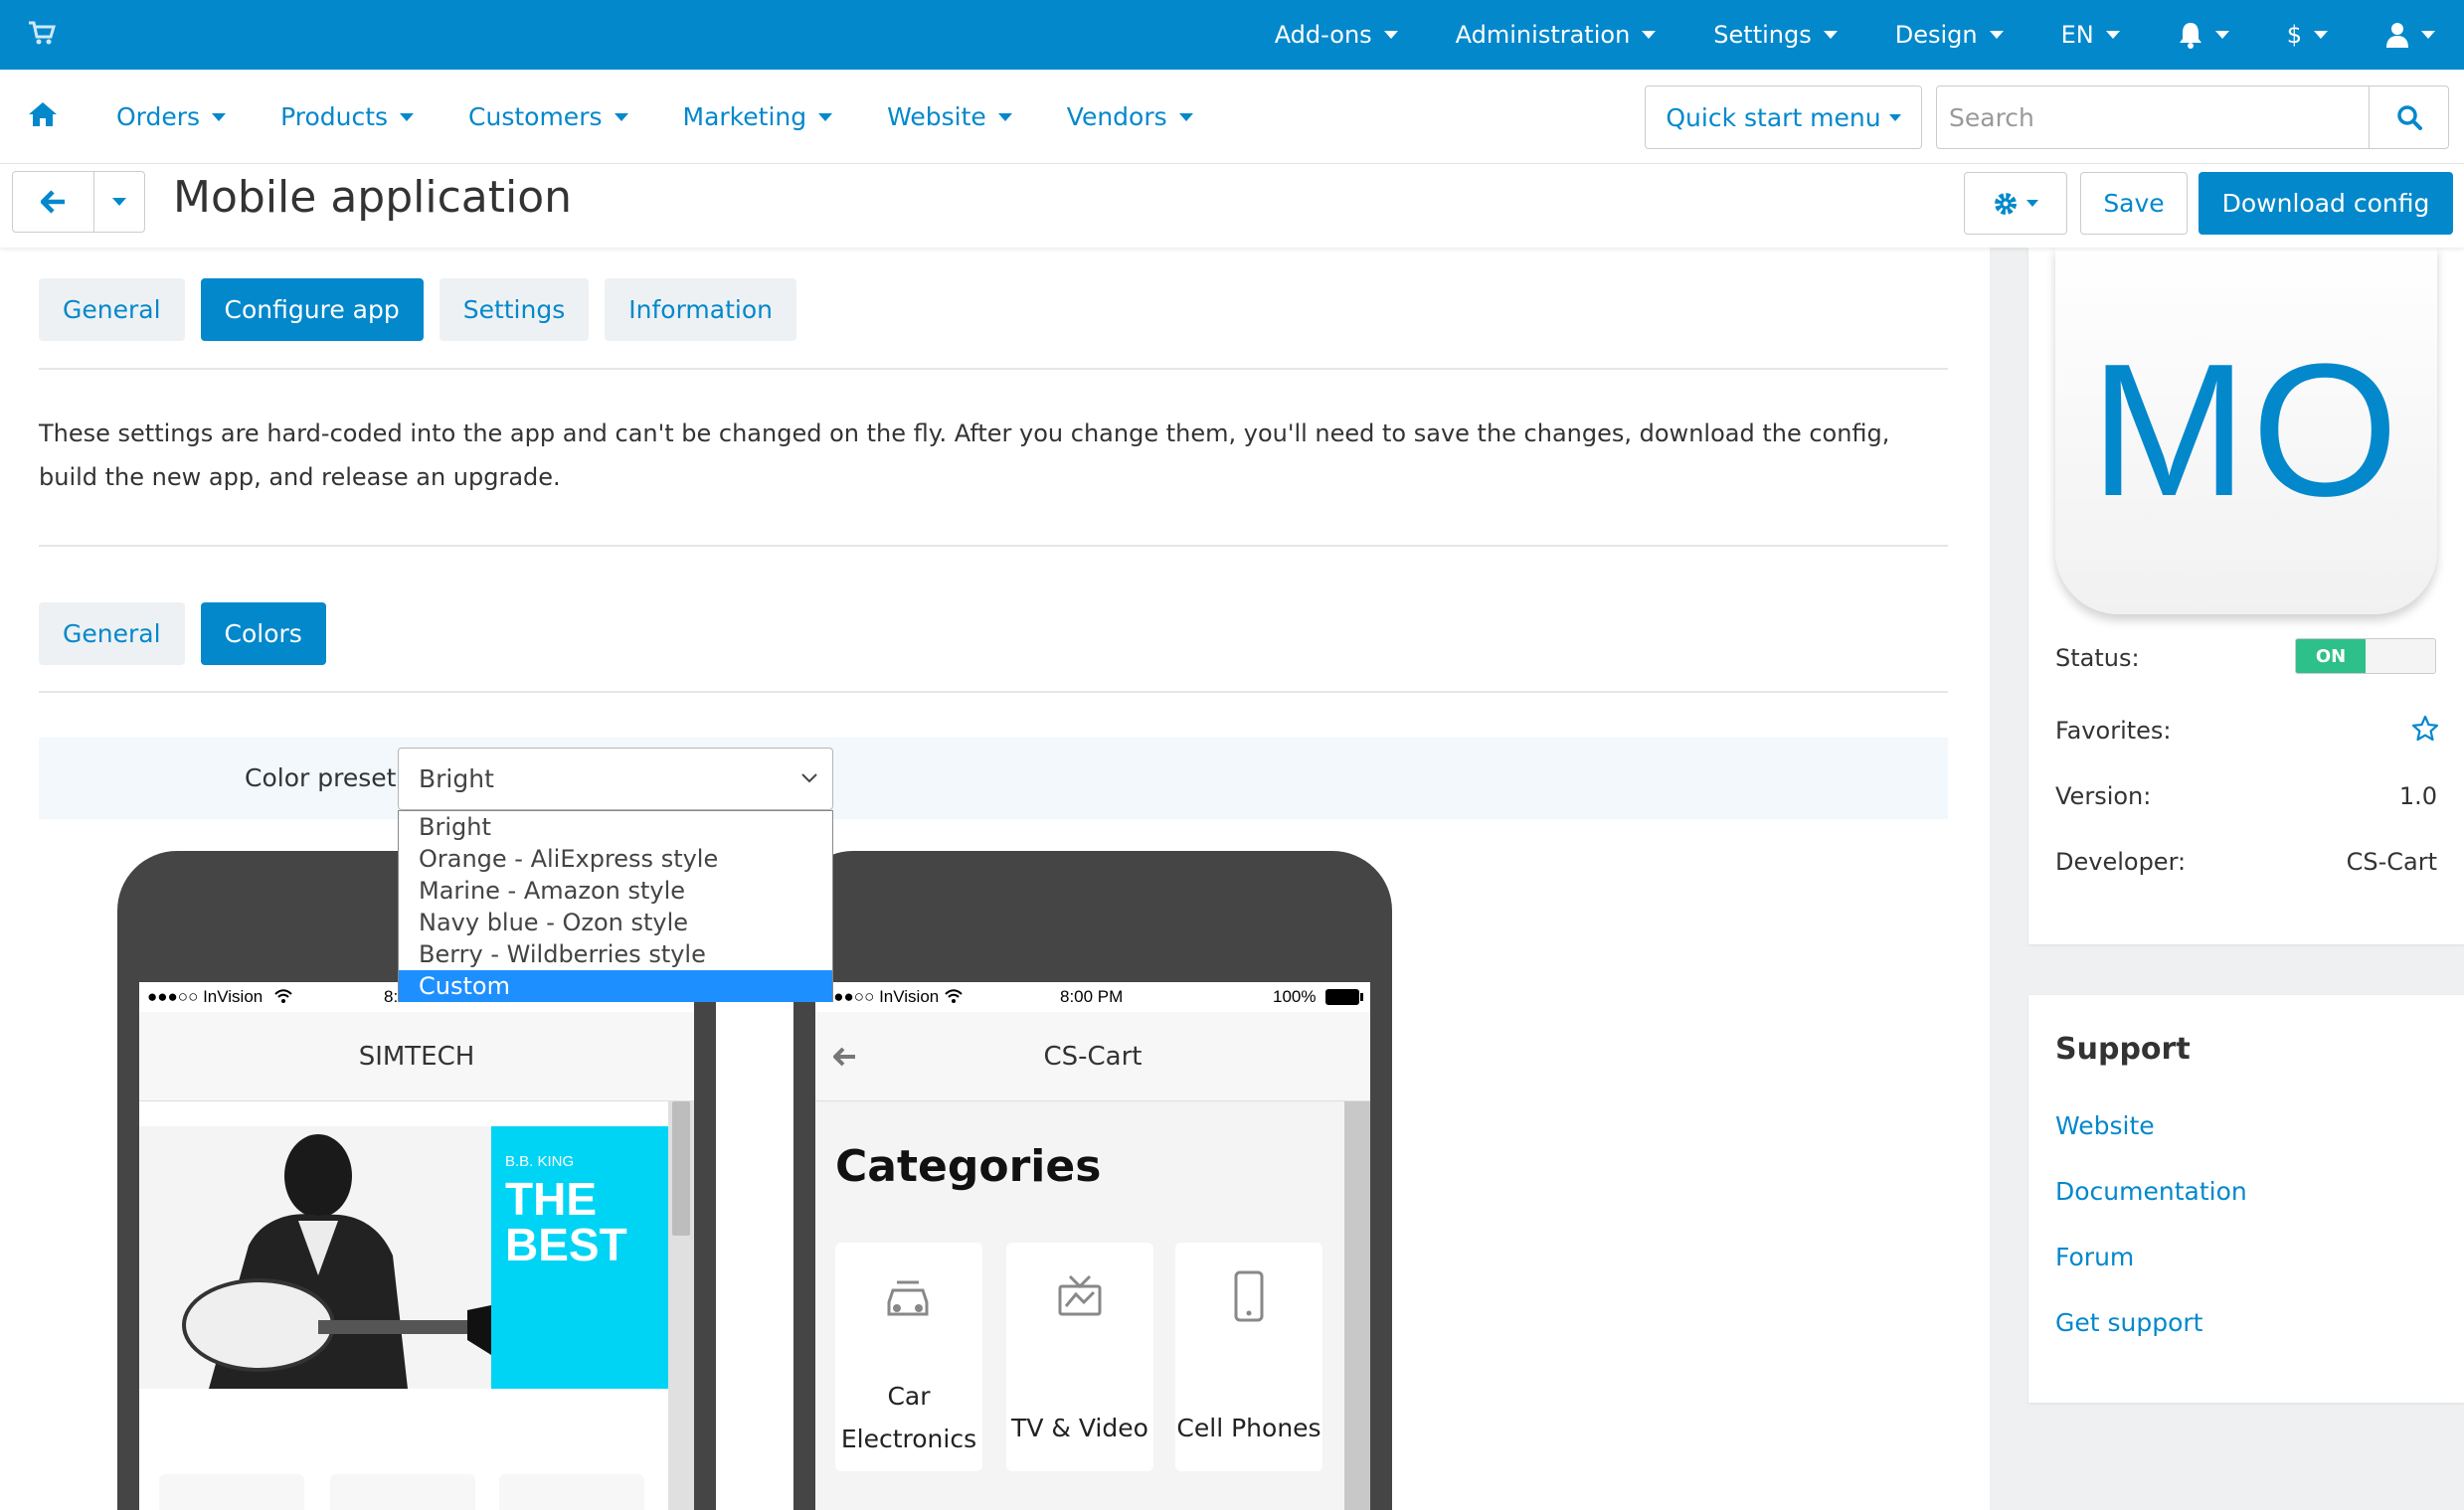 The width and height of the screenshot is (2464, 1510). I want to click on topnav-settings: Settings, so click(1775, 35).